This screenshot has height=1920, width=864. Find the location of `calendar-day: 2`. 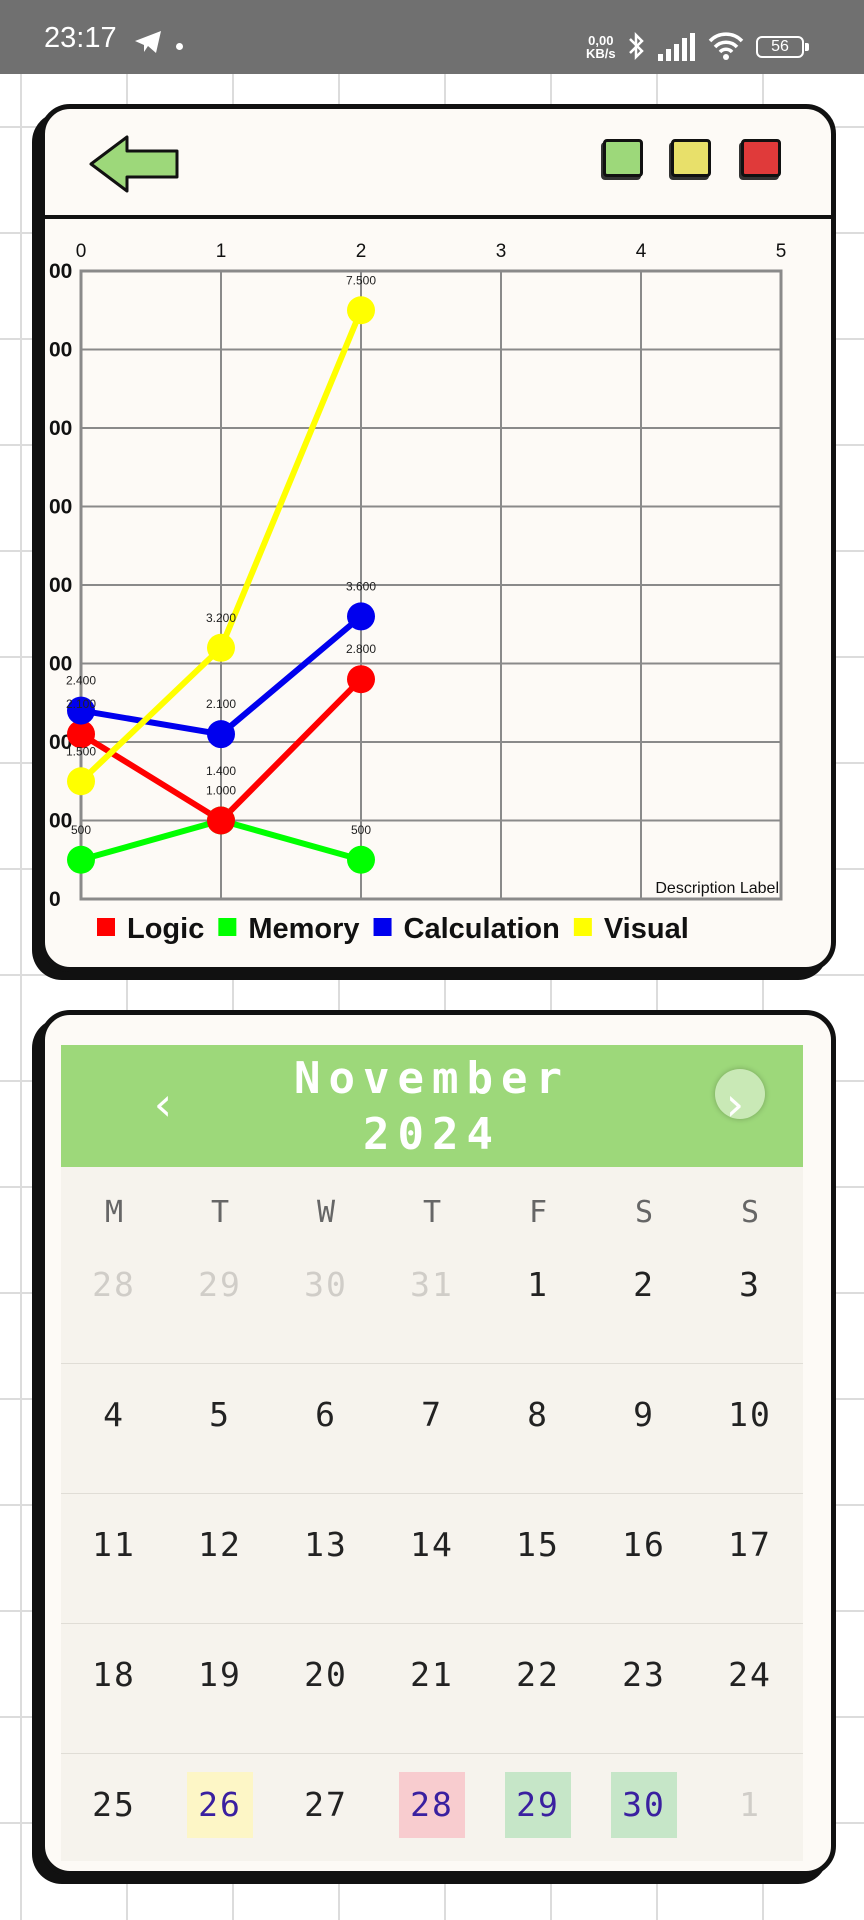

calendar-day: 2 is located at coordinates (644, 1285).